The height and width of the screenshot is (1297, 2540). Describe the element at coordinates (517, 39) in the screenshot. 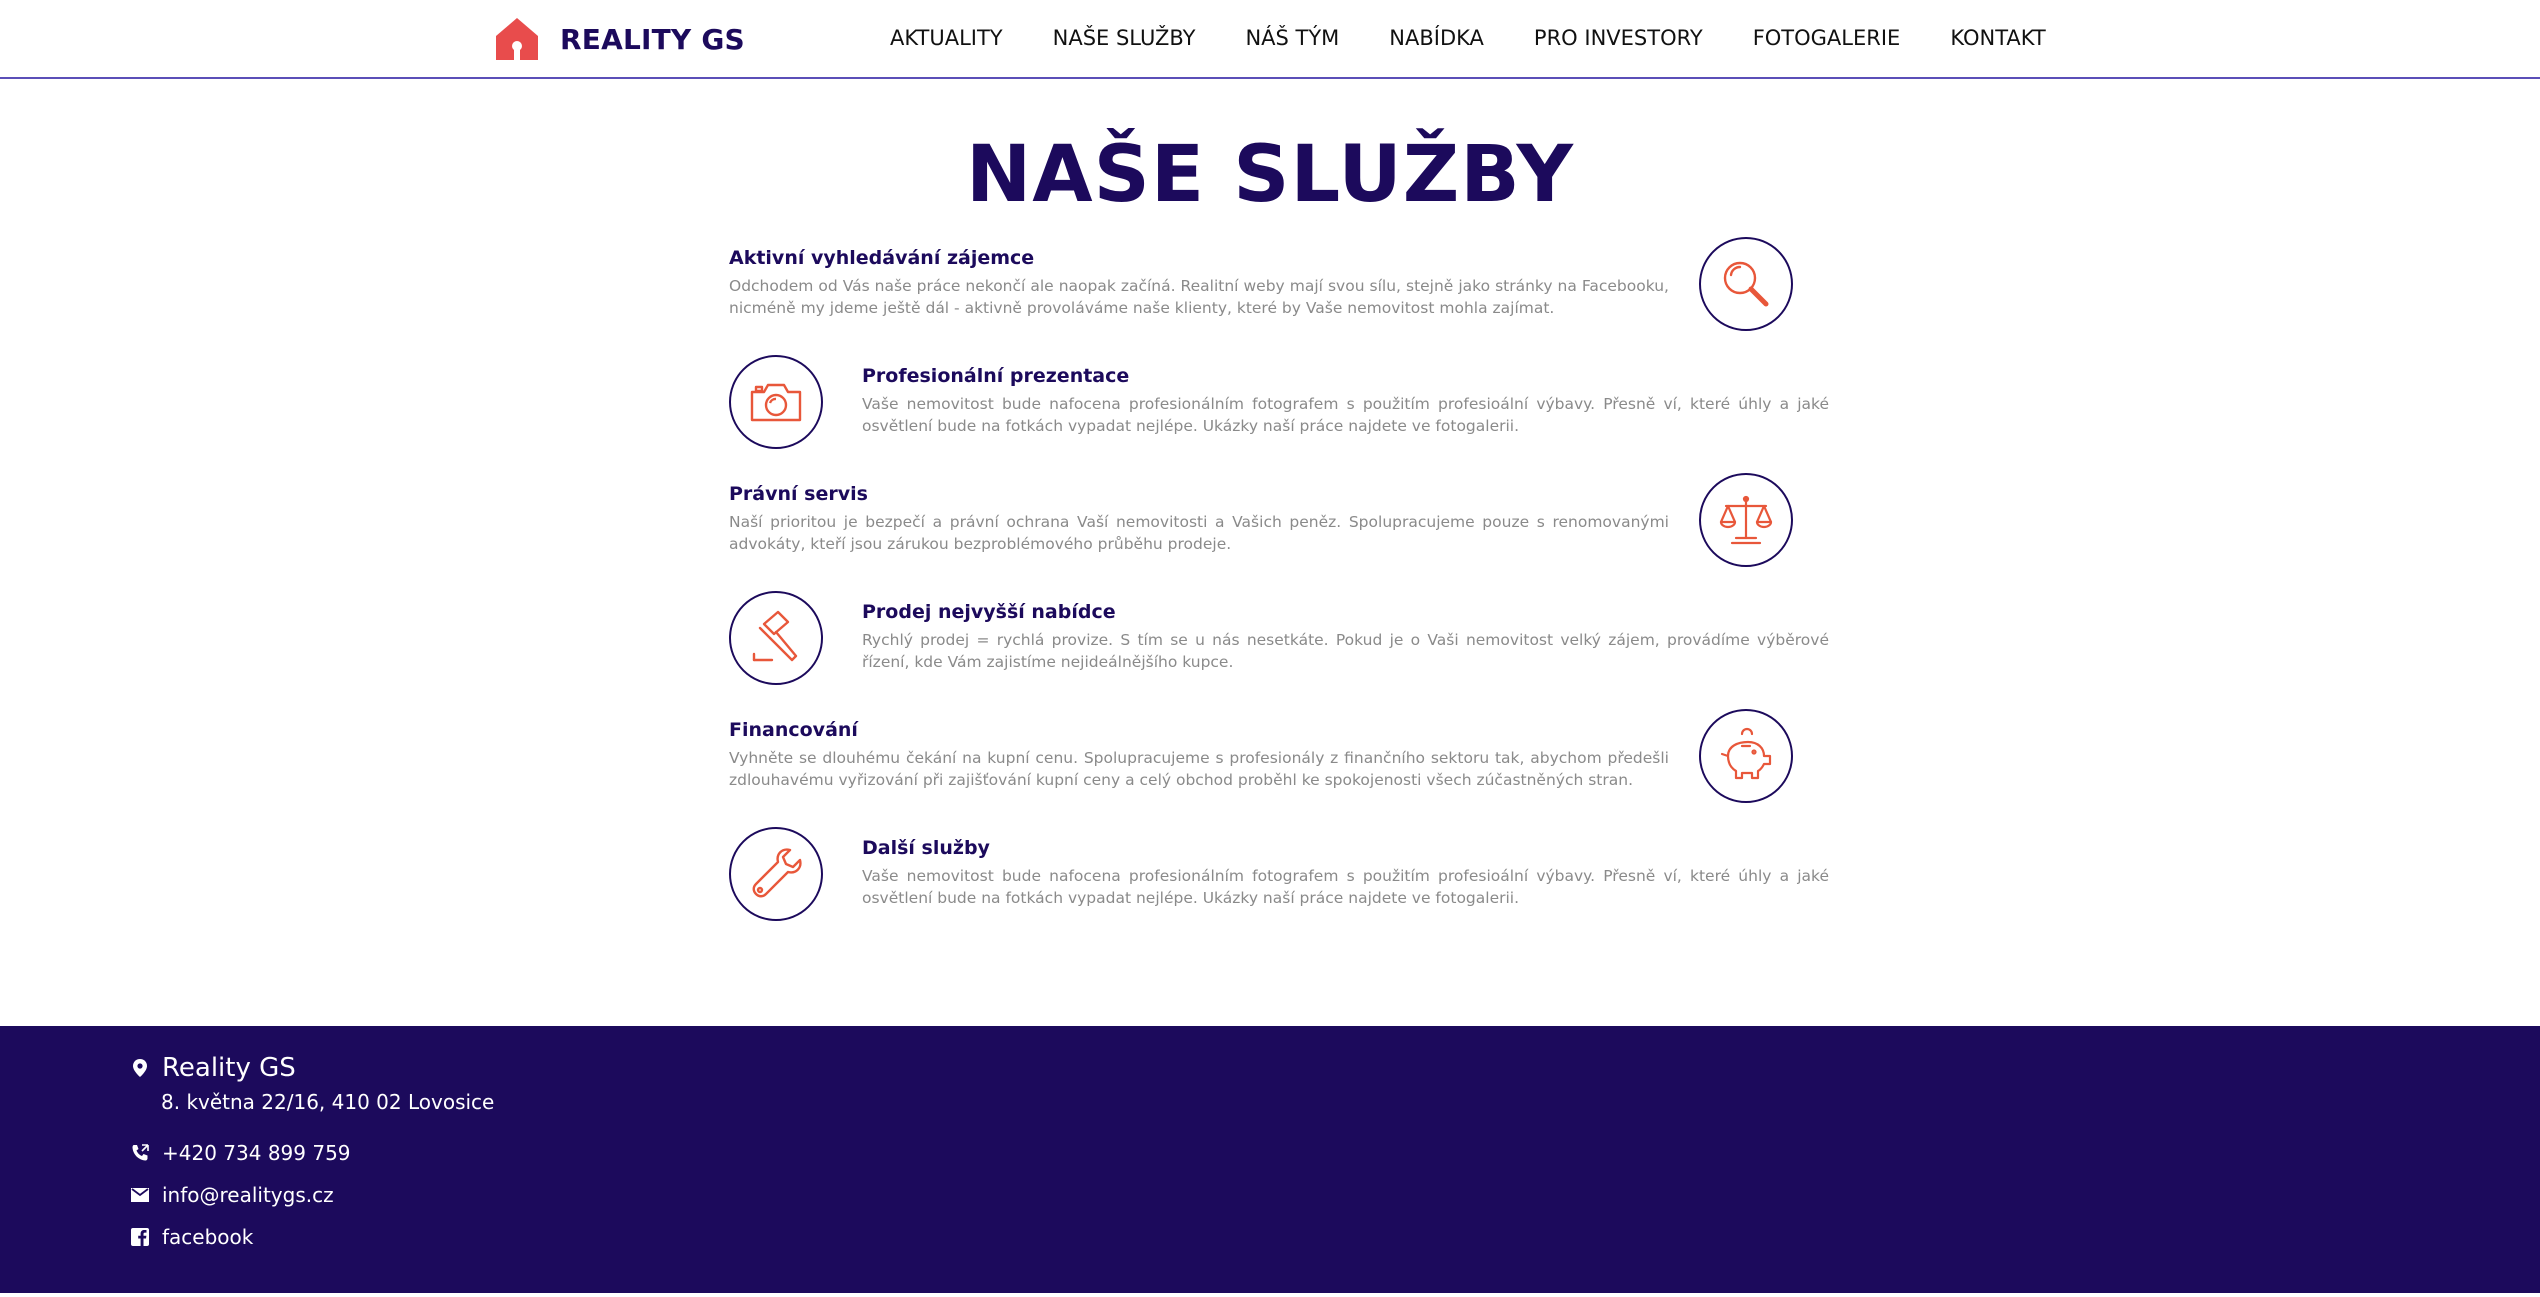

I see `house-logo-icon` at that location.